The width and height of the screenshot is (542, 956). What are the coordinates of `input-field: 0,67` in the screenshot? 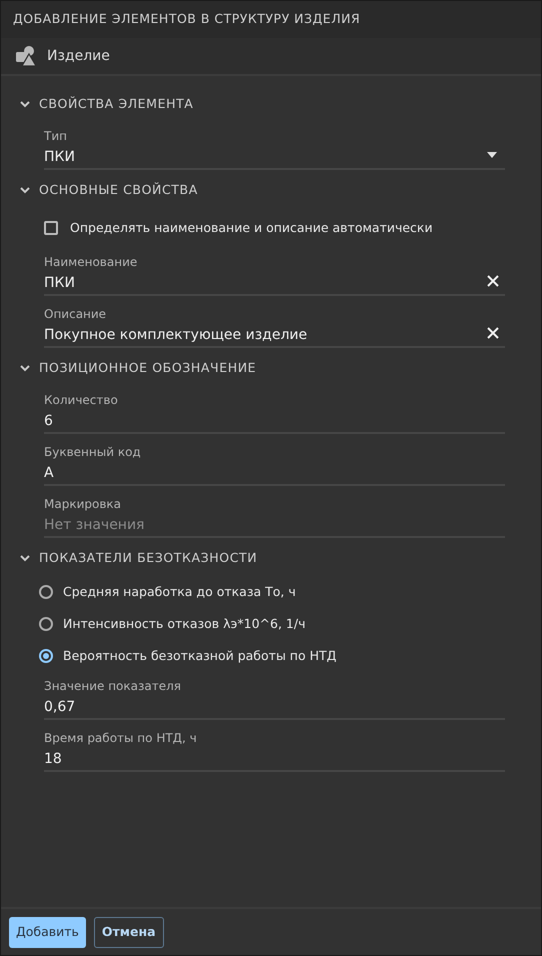 It's located at (274, 708).